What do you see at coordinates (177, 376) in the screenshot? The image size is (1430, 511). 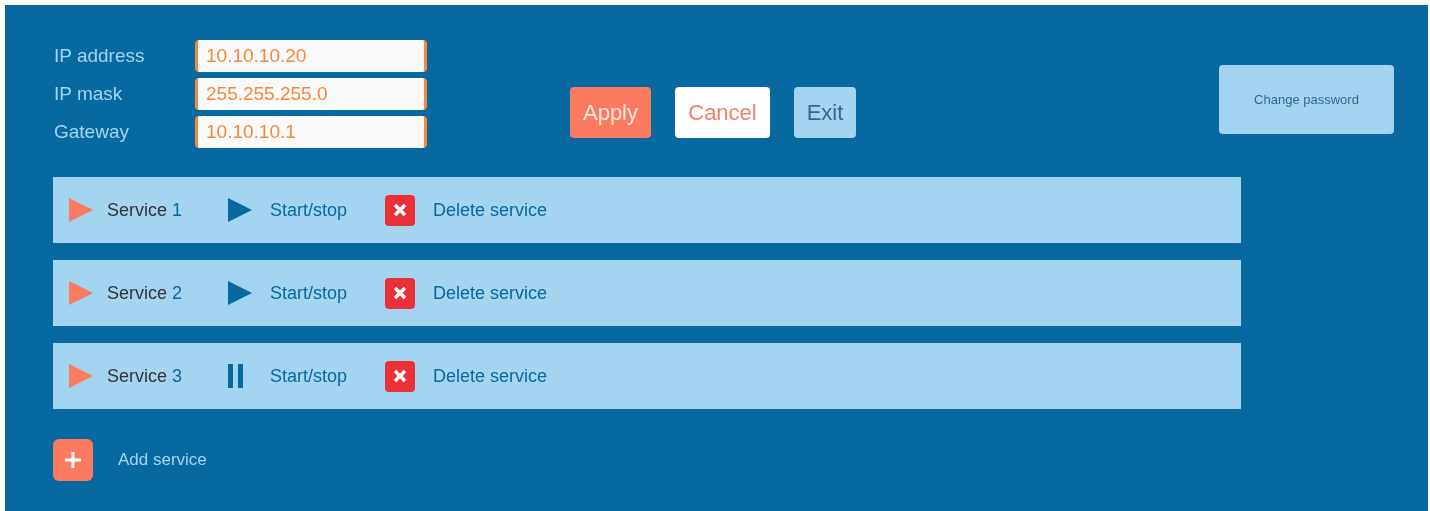 I see `service-number: 3` at bounding box center [177, 376].